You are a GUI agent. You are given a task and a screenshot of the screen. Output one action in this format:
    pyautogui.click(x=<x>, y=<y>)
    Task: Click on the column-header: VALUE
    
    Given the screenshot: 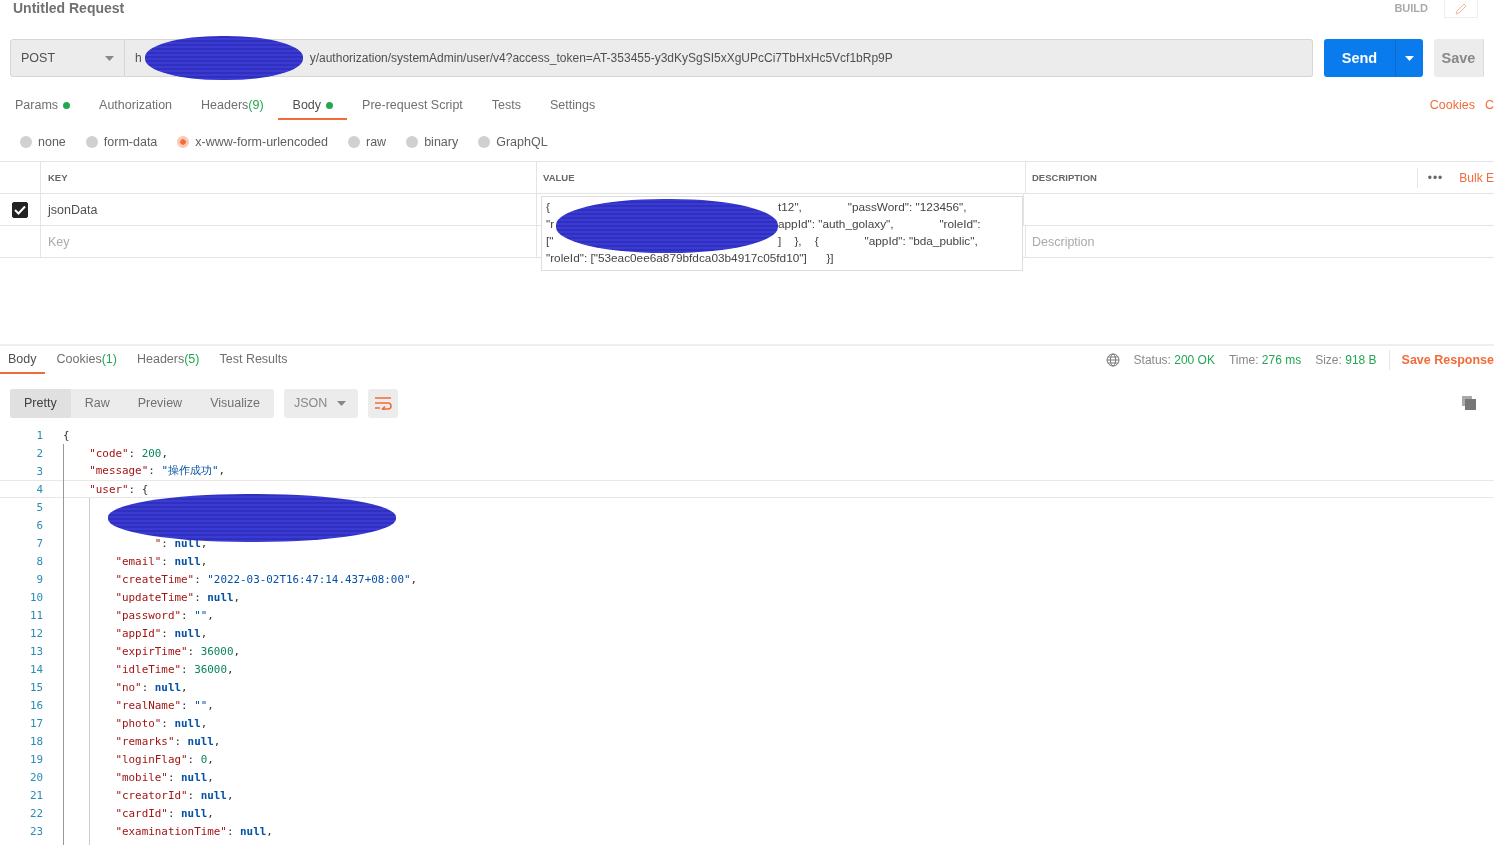 What is the action you would take?
    pyautogui.click(x=559, y=177)
    